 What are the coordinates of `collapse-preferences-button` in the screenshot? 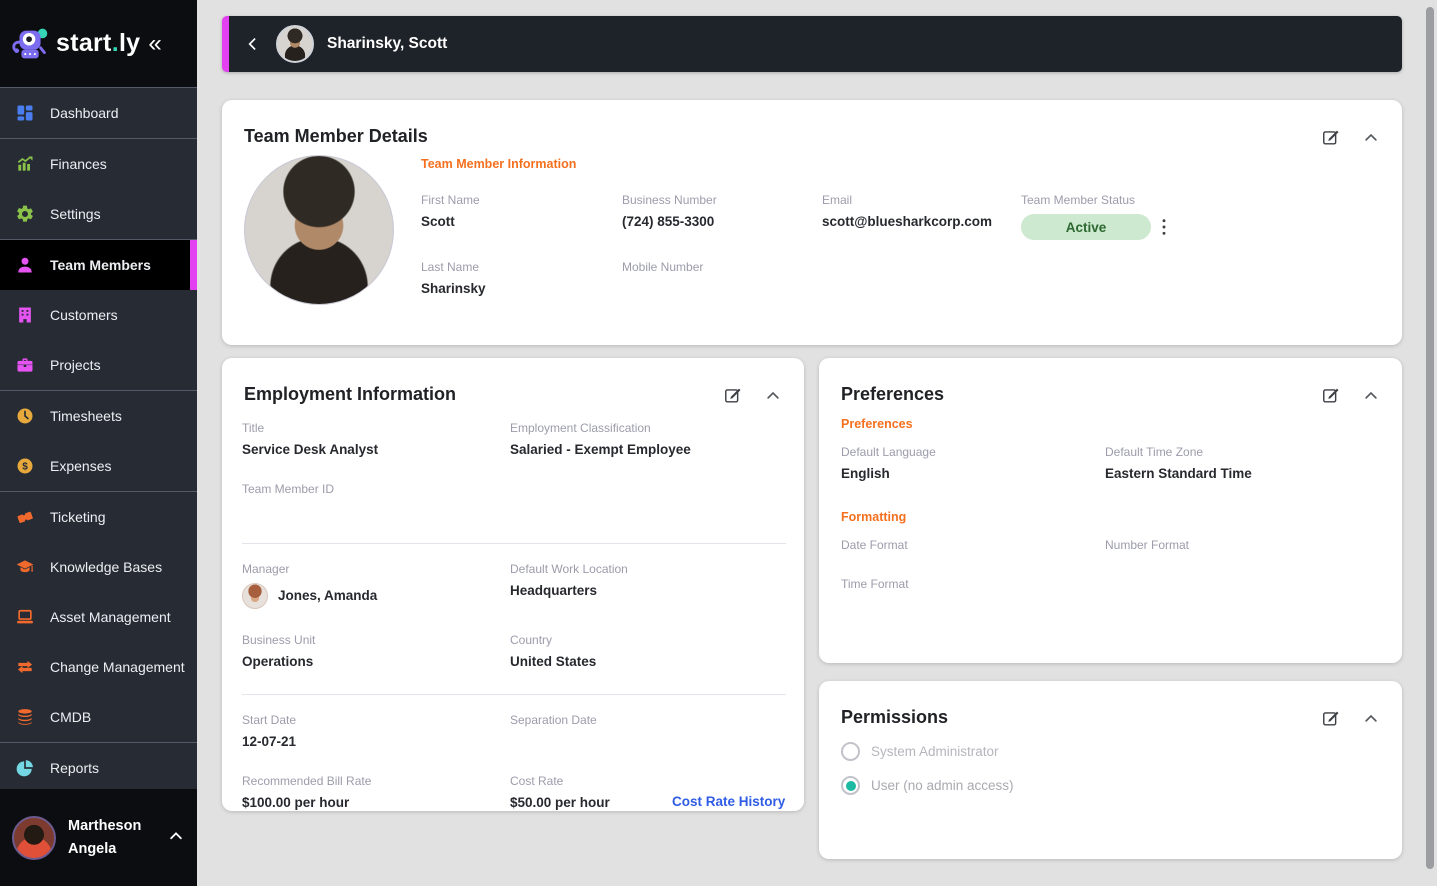 It's located at (1371, 396).